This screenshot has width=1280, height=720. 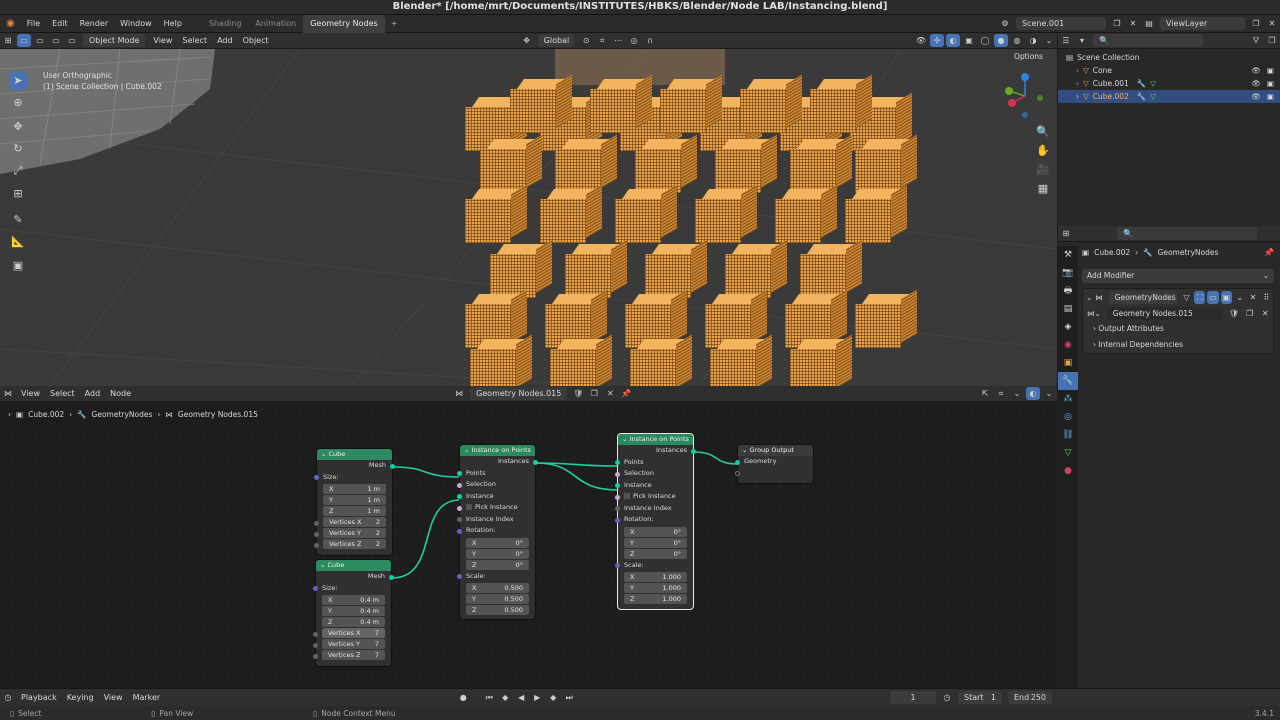 I want to click on shading-rendered-icon: ◑, so click(x=1033, y=40).